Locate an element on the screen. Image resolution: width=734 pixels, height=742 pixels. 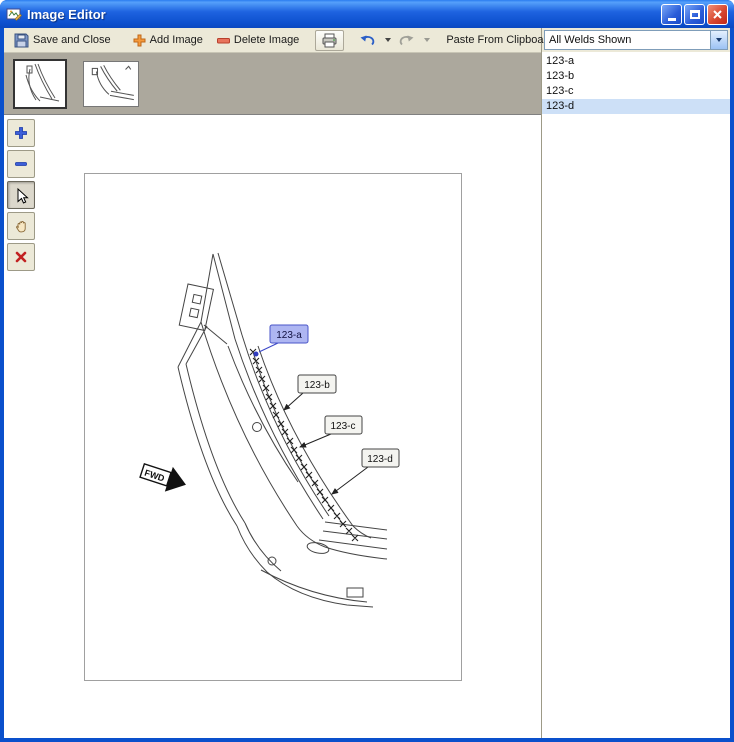
redo-icon is located at coordinates (407, 40).